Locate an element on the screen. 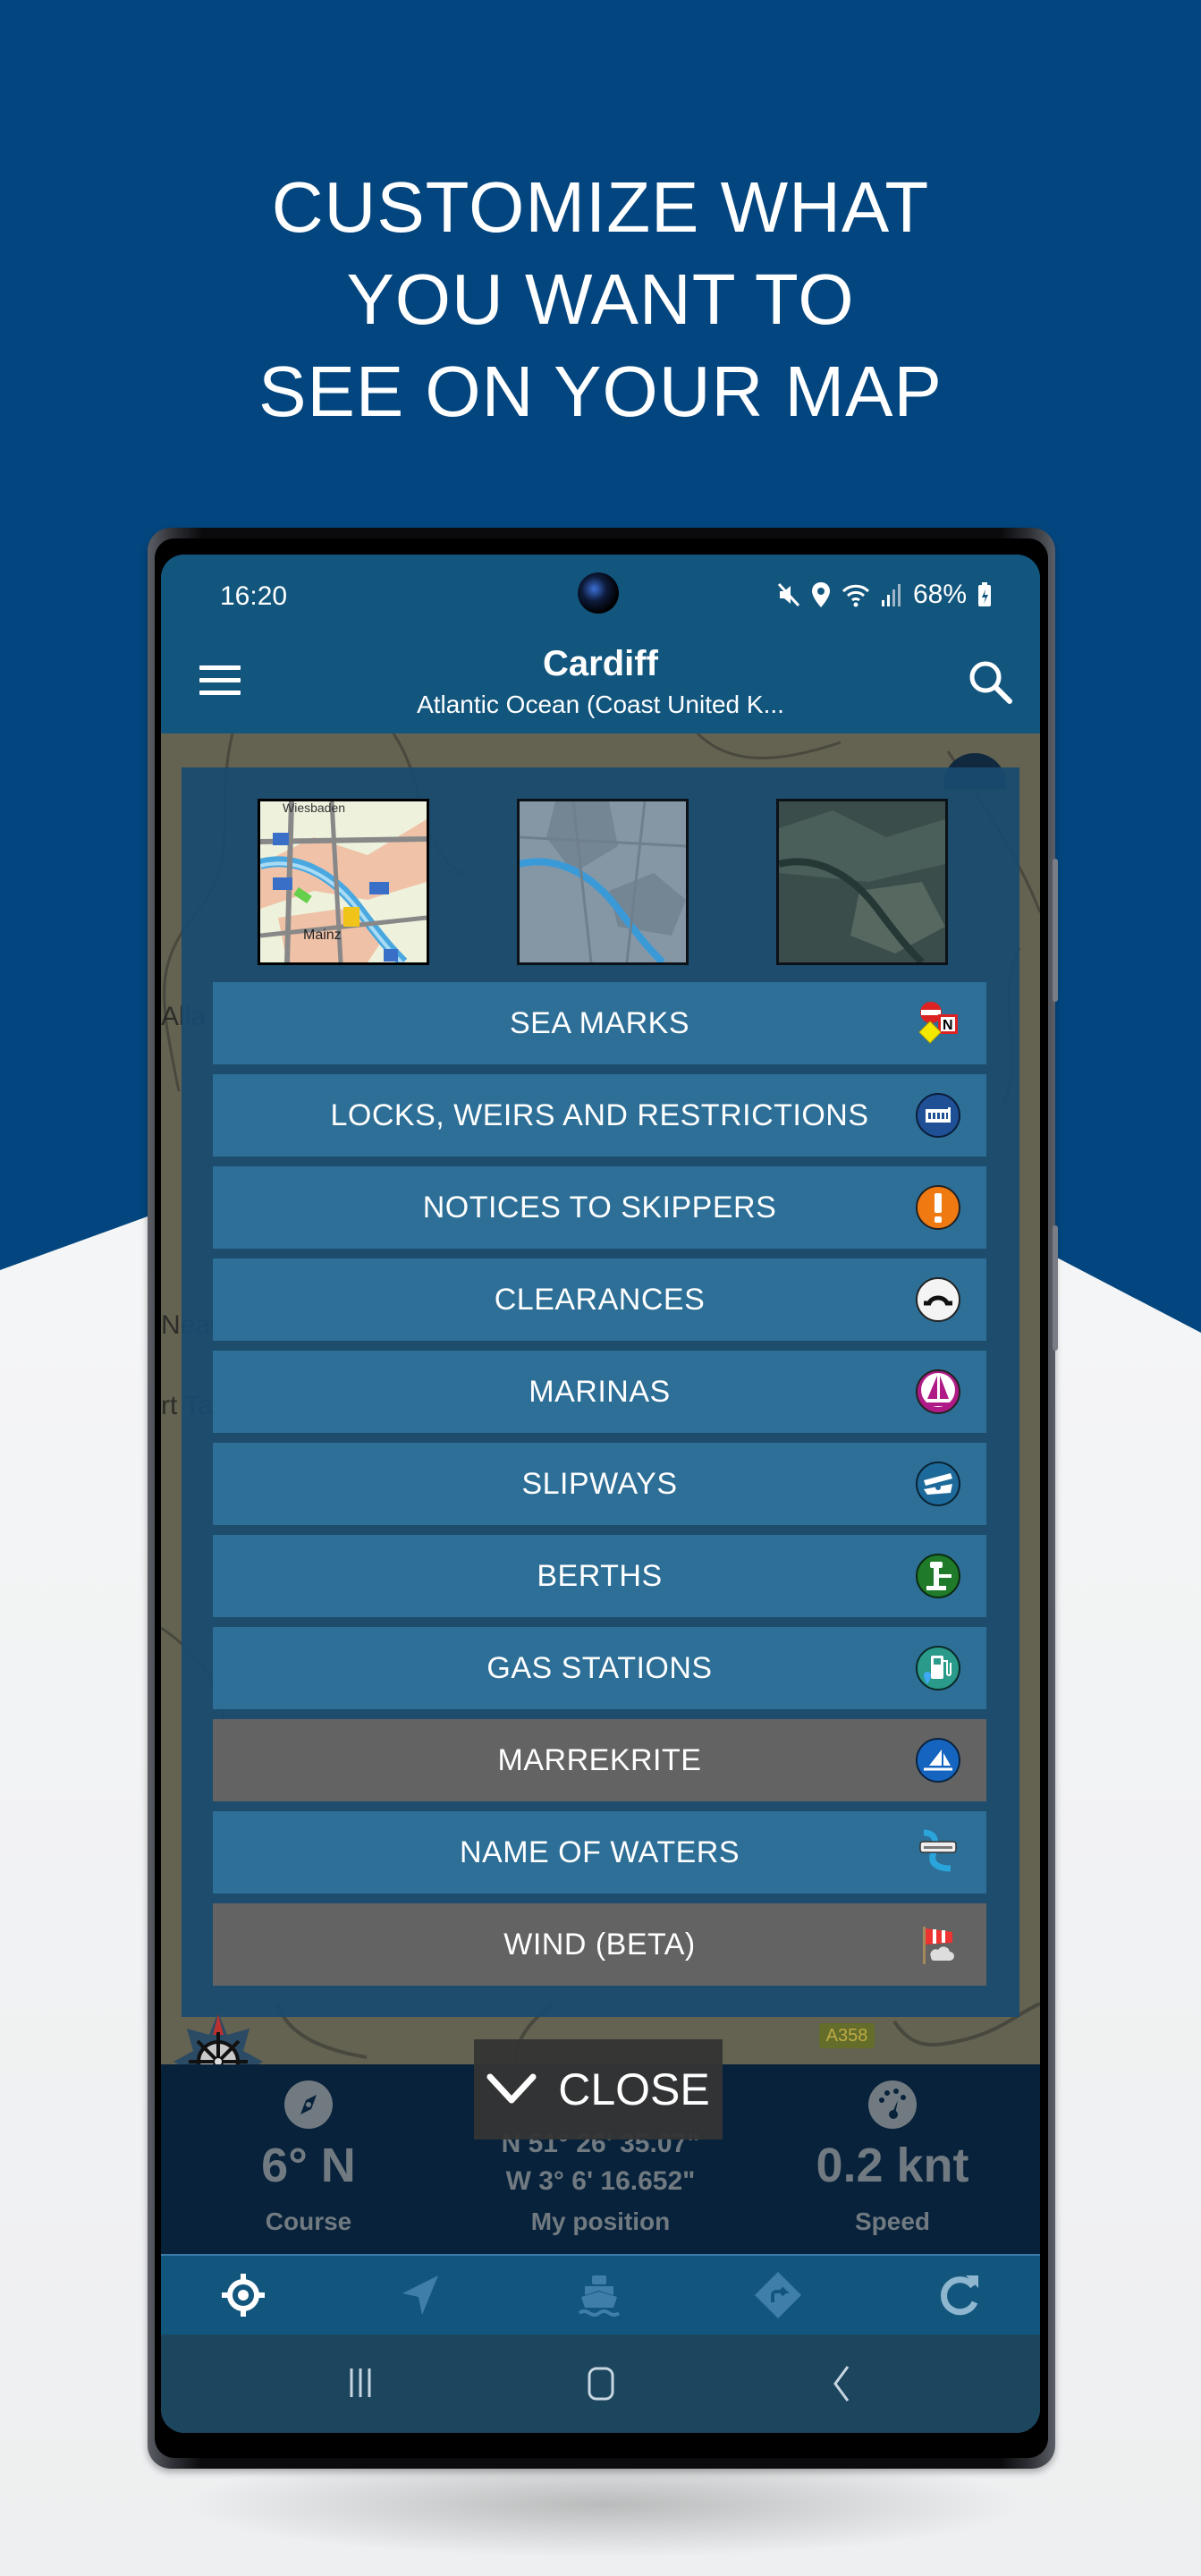  close-button: CLOSE is located at coordinates (598, 2089).